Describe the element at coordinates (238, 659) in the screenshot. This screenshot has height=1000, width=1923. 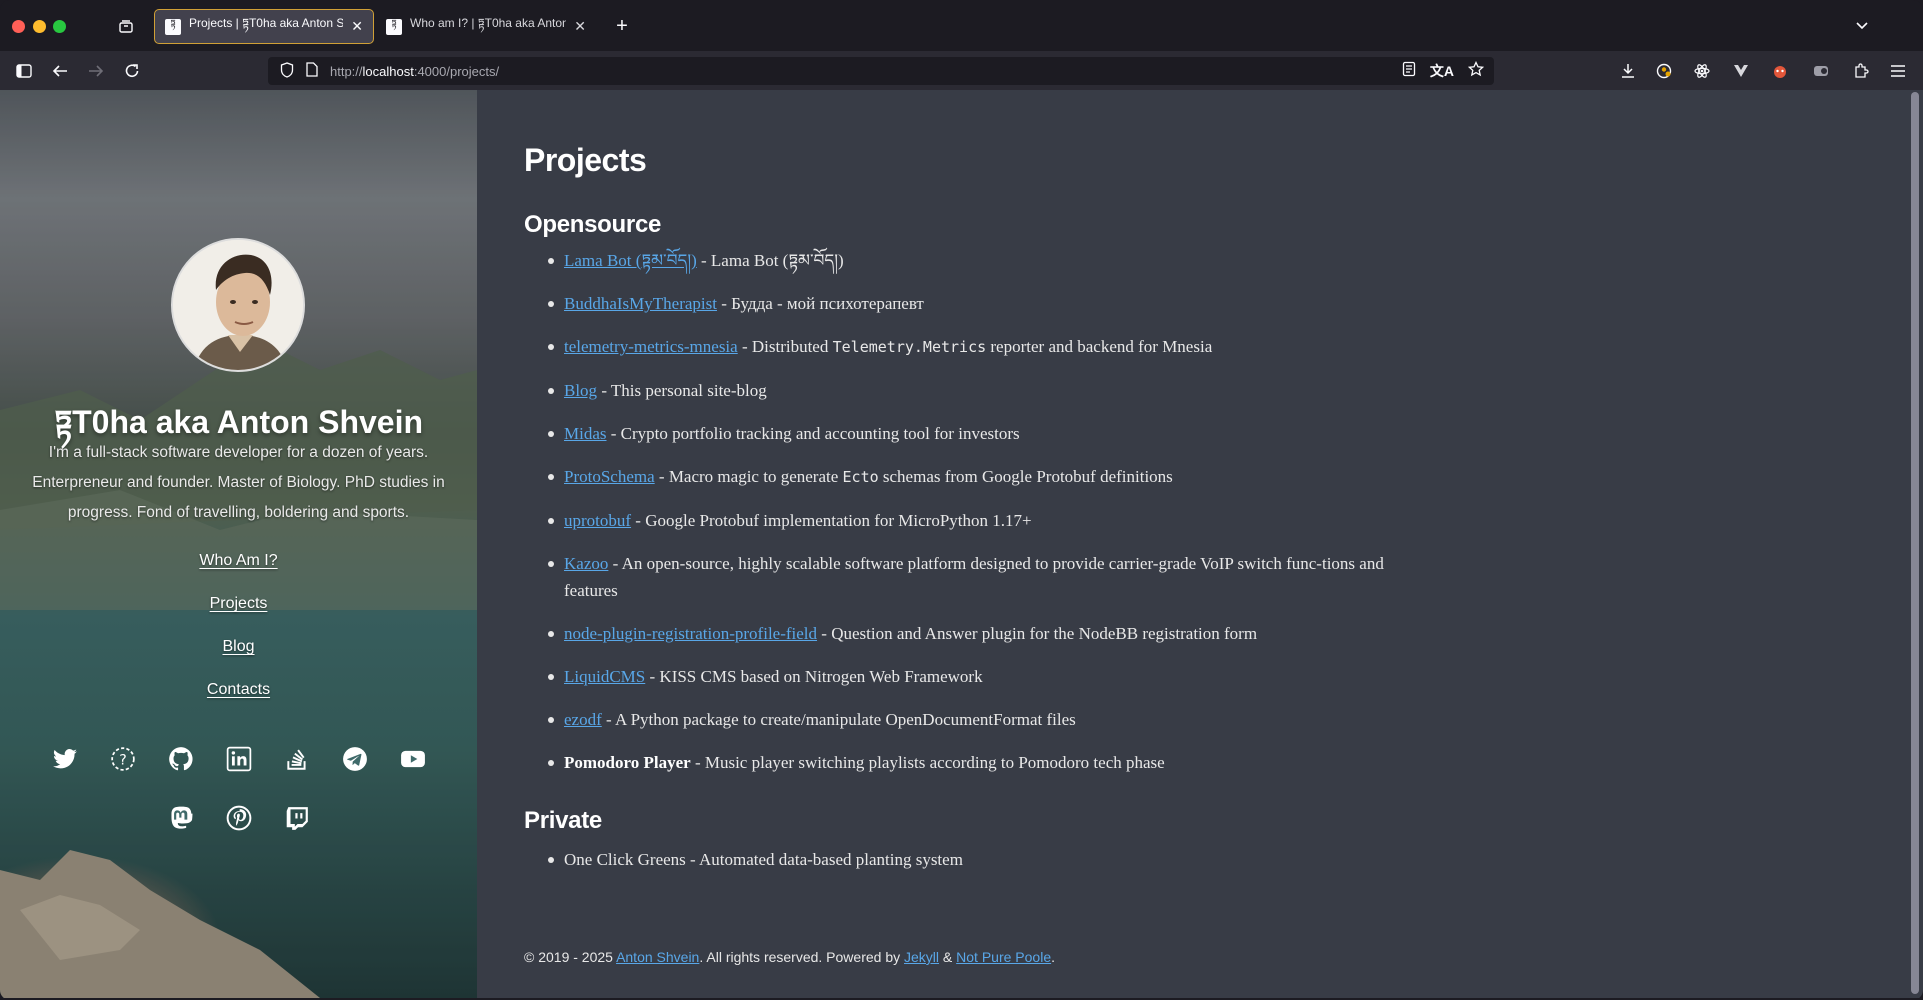
I see `sidebar-item-blog: Blog` at that location.